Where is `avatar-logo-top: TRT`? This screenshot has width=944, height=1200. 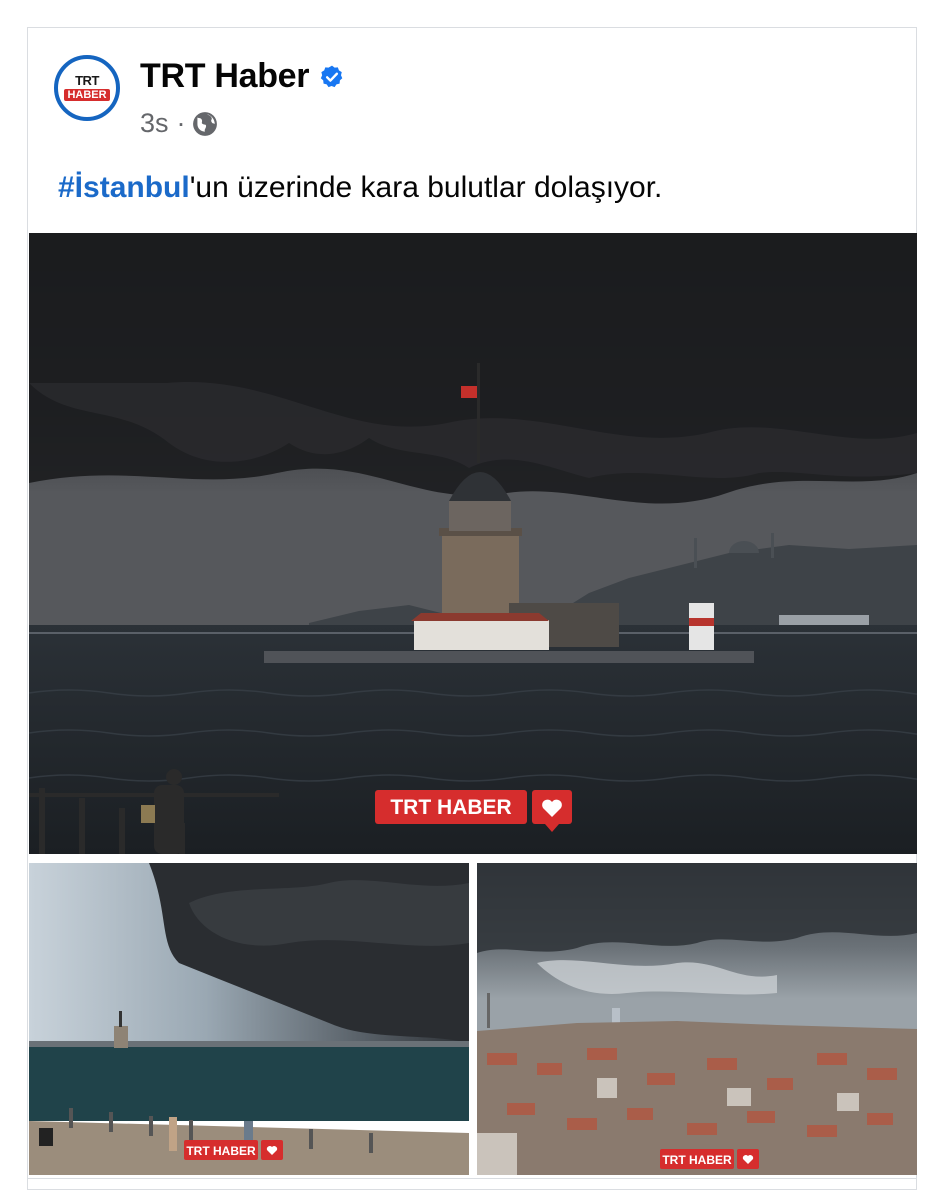 avatar-logo-top: TRT is located at coordinates (87, 80).